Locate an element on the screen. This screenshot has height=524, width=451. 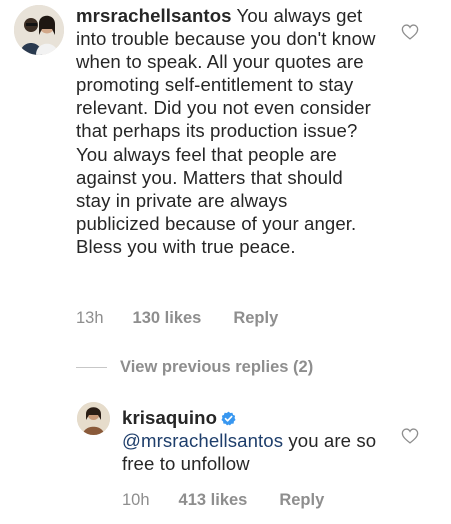
reply-mention: @mrsrachellsantos is located at coordinates (202, 440).